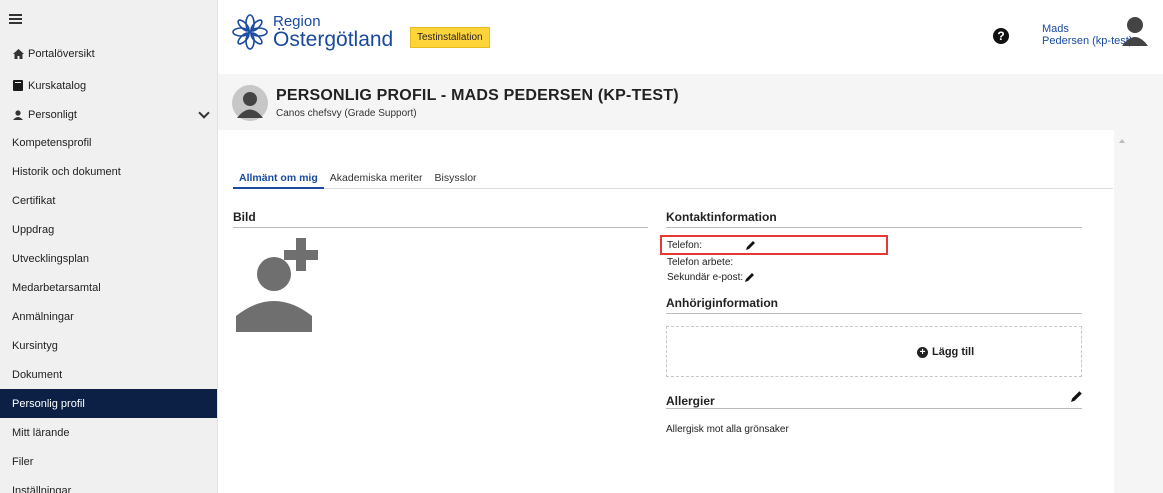  I want to click on region-logo: Region Östergötland, so click(312, 32).